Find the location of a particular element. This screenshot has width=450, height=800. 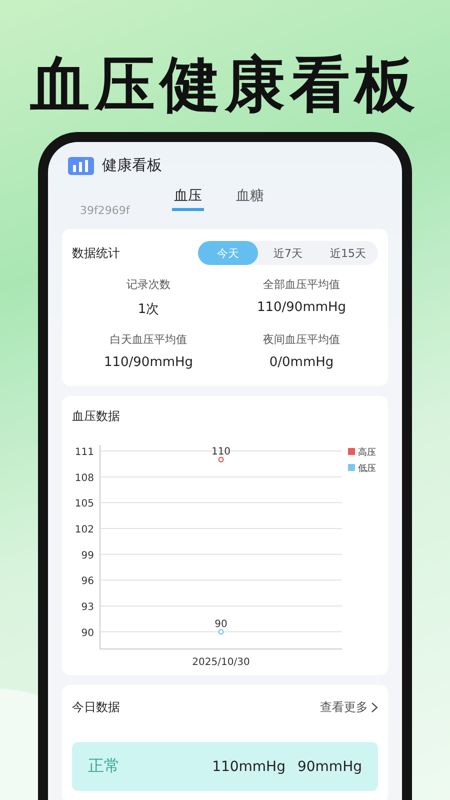

y-tick-label: 96 is located at coordinates (87, 582).